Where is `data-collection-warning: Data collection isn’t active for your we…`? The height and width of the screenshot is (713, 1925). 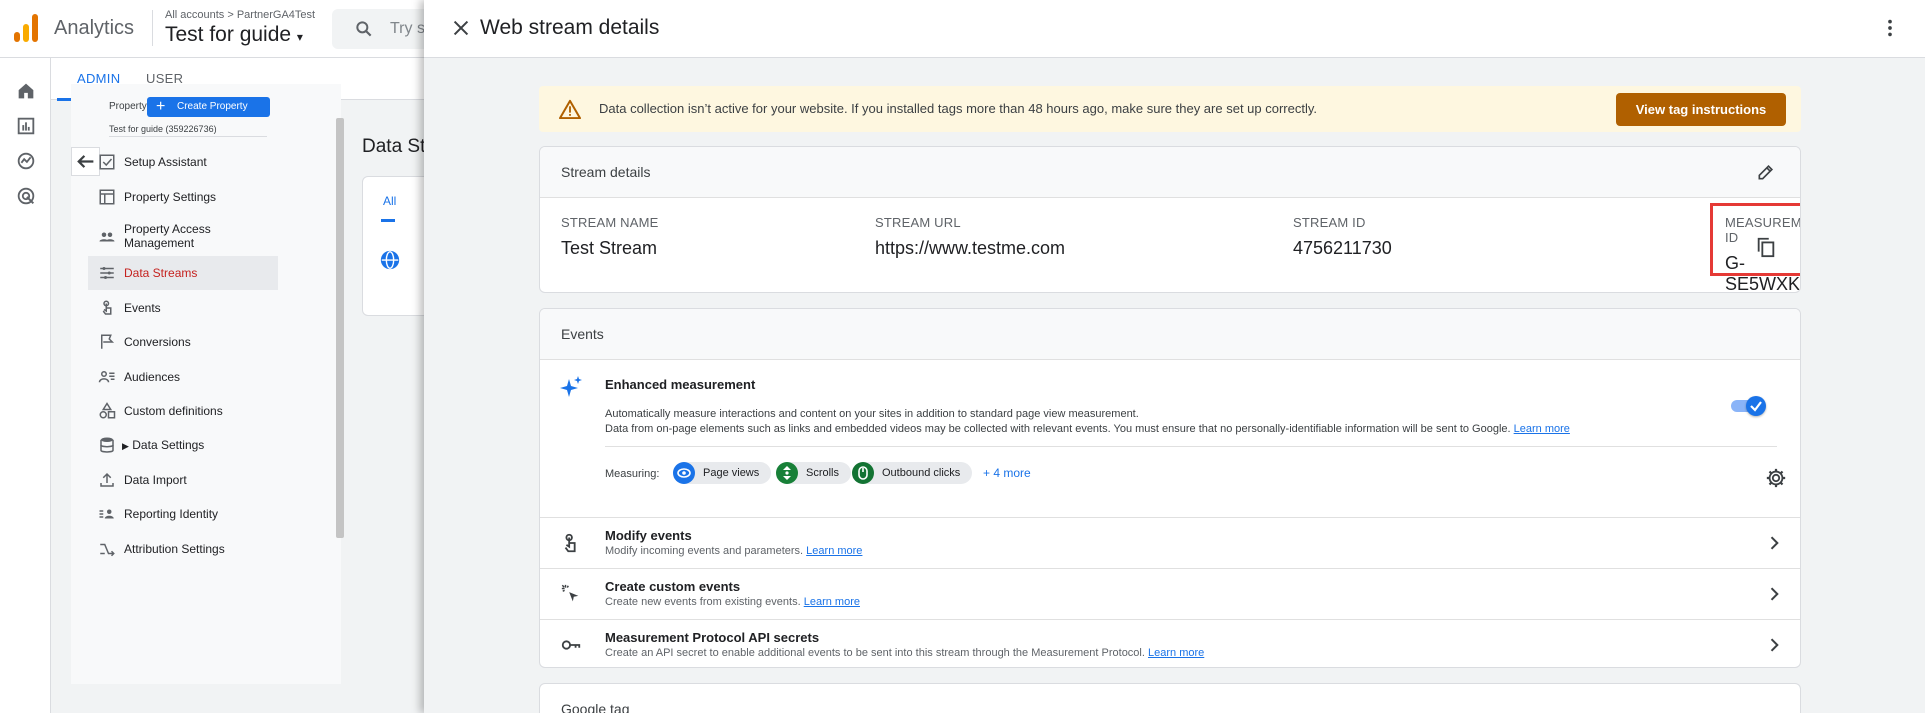 data-collection-warning: Data collection isn’t active for your we… is located at coordinates (1170, 109).